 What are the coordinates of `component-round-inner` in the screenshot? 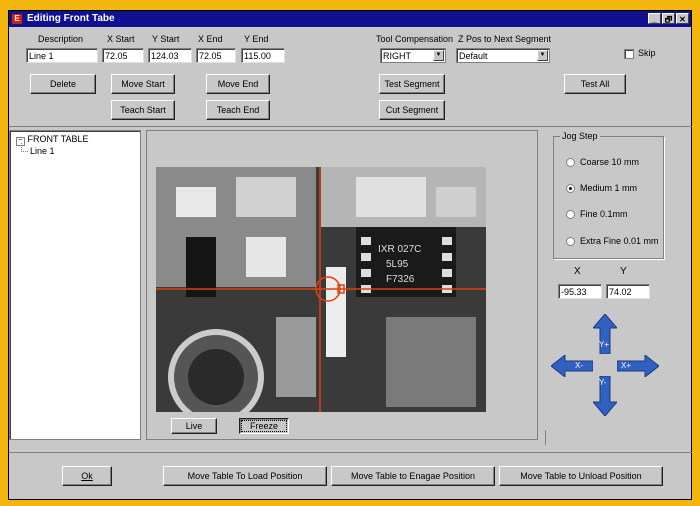 It's located at (216, 377).